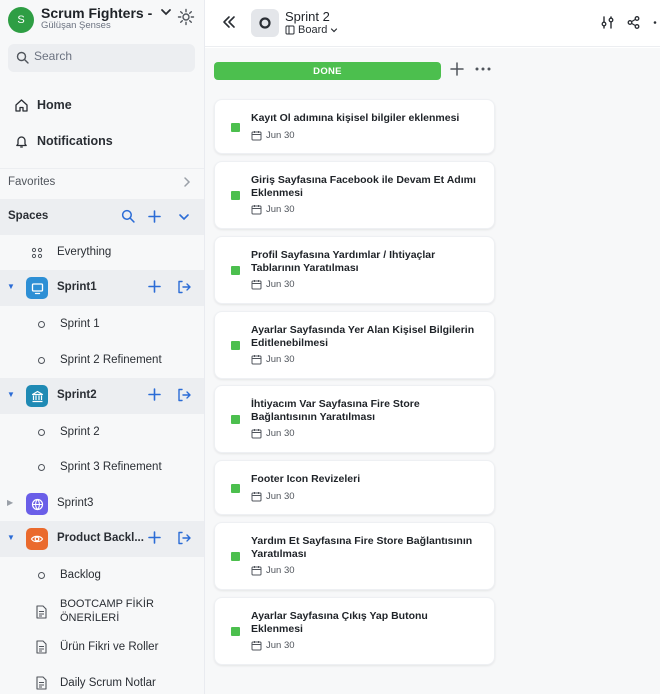 This screenshot has width=660, height=694. What do you see at coordinates (109, 56) in the screenshot?
I see `search-input` at bounding box center [109, 56].